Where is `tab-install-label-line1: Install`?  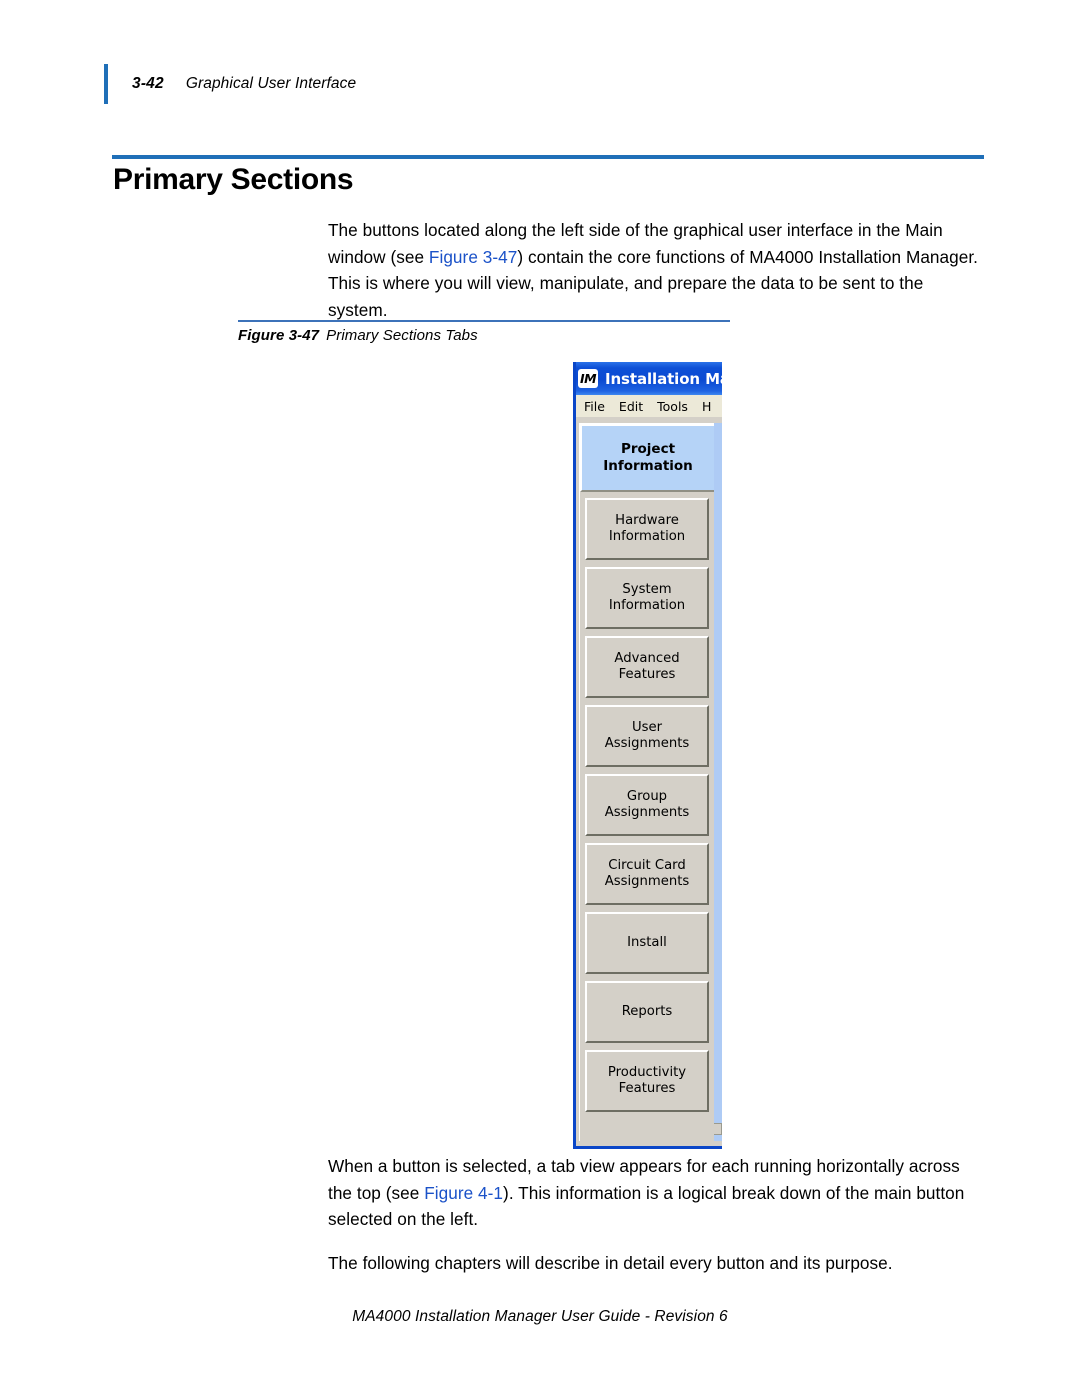 tab-install-label-line1: Install is located at coordinates (647, 942).